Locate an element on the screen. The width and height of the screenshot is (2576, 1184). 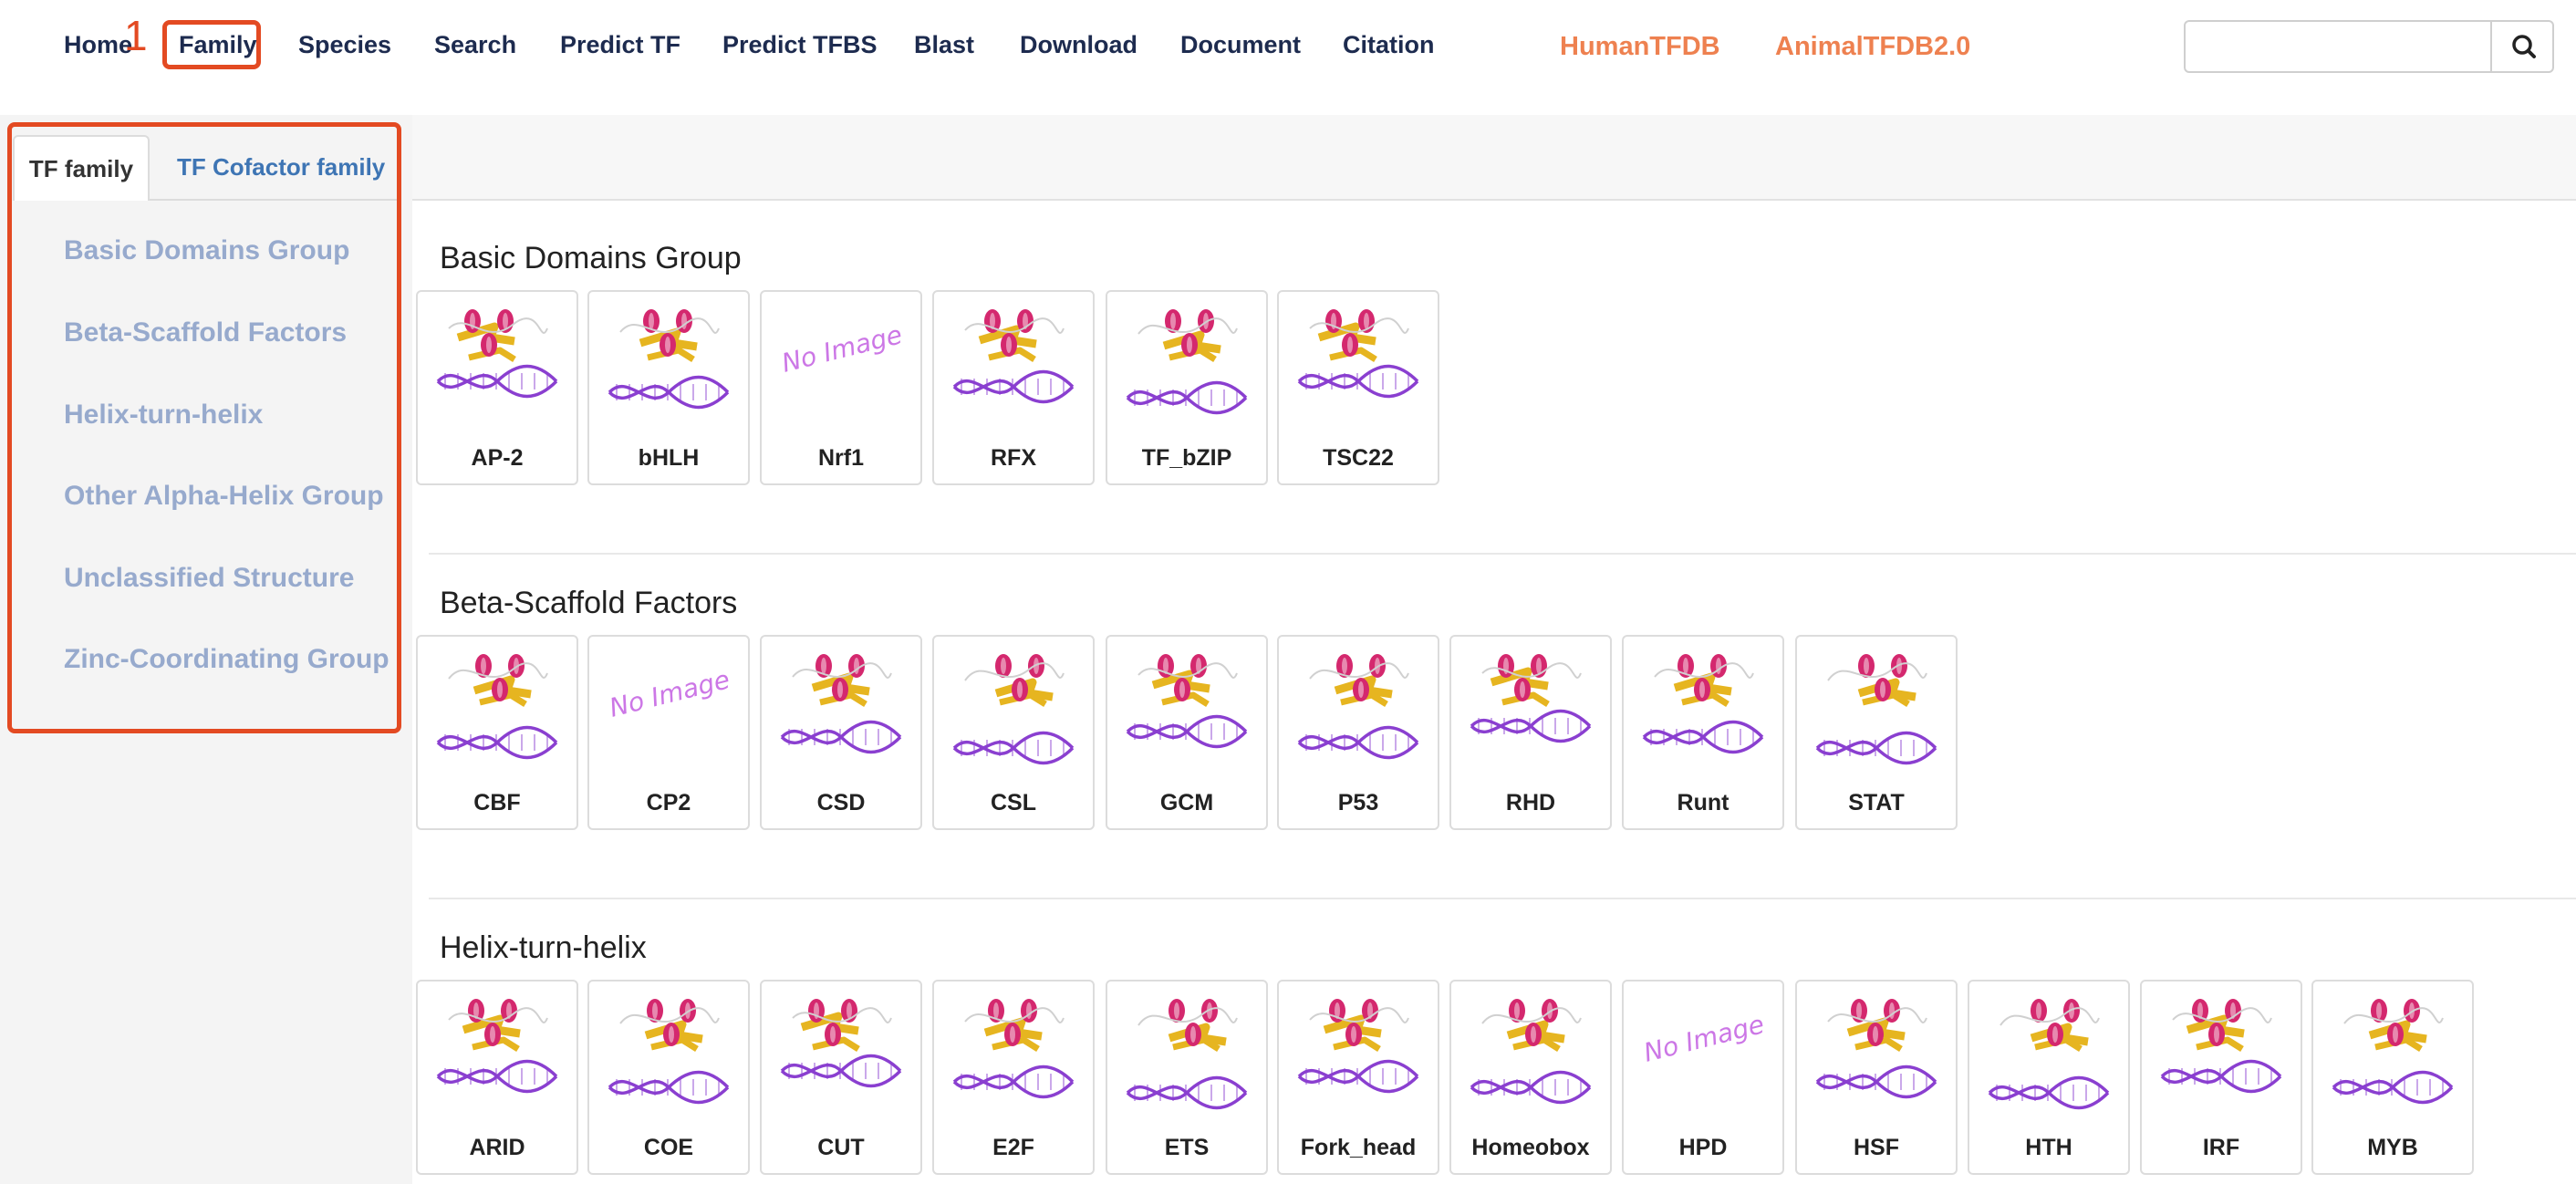
family-card: RHD is located at coordinates (1530, 732).